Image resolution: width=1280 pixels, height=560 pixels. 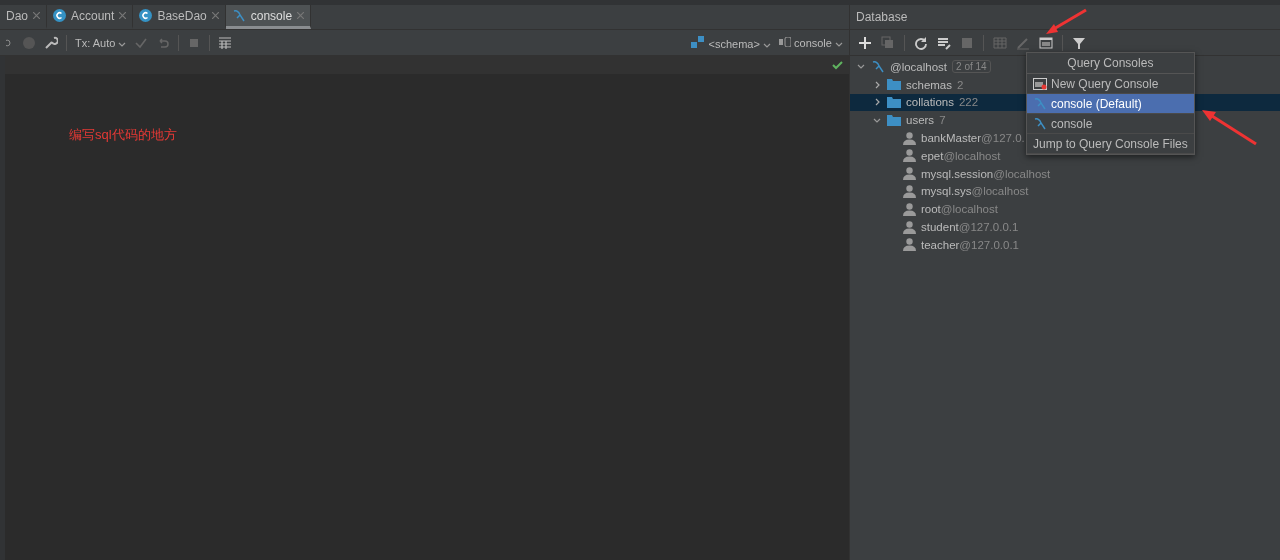 What do you see at coordinates (1110, 63) in the screenshot?
I see `menu-title: Query Consoles` at bounding box center [1110, 63].